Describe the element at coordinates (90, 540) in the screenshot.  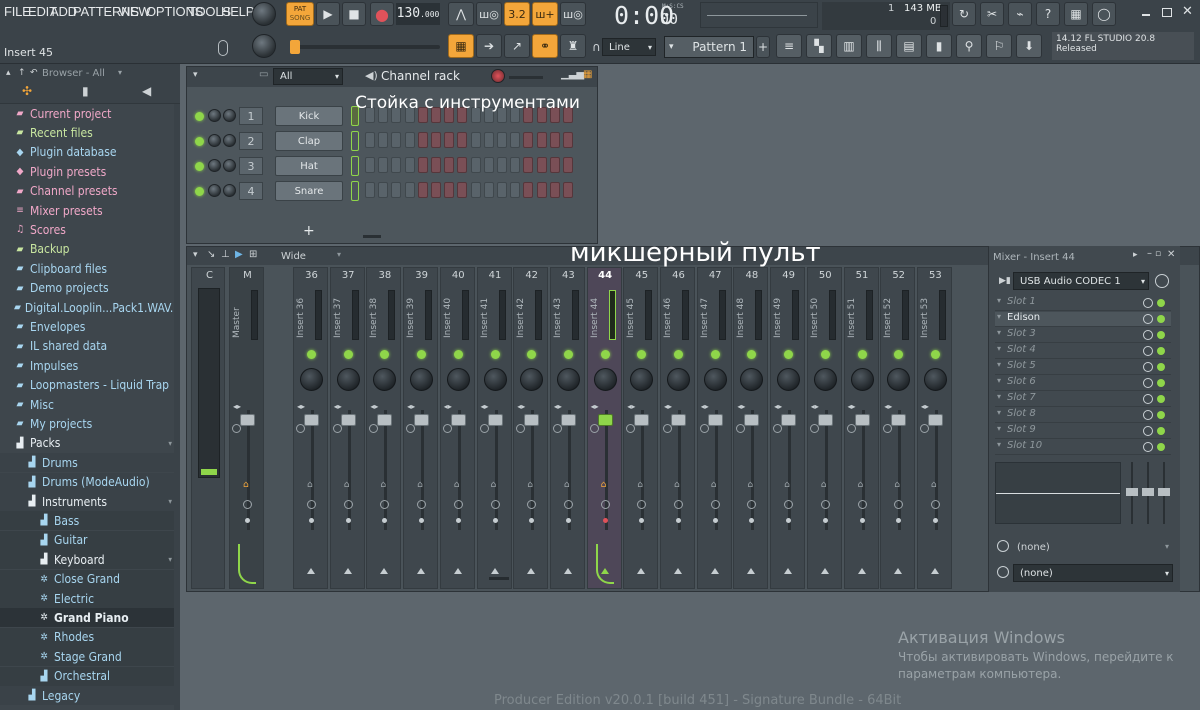
I see `browser-item: ▟ Guitar` at that location.